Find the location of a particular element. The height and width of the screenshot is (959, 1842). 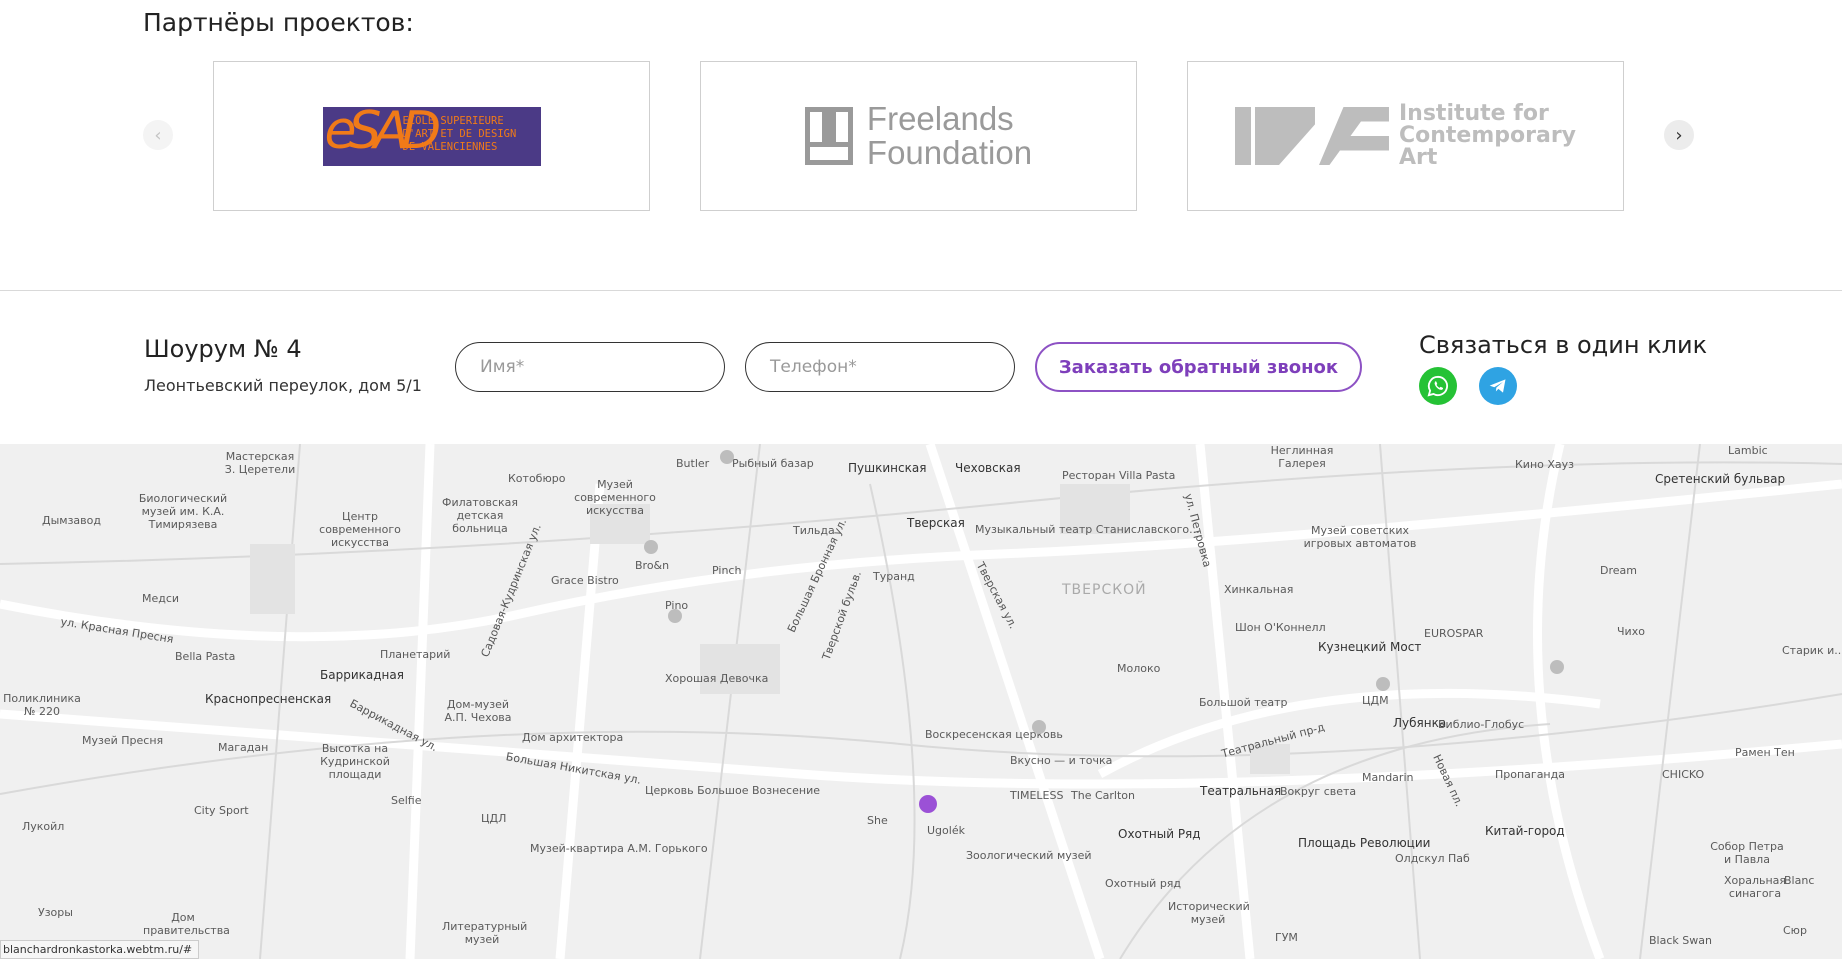

whatsapp-icon is located at coordinates (1438, 386).